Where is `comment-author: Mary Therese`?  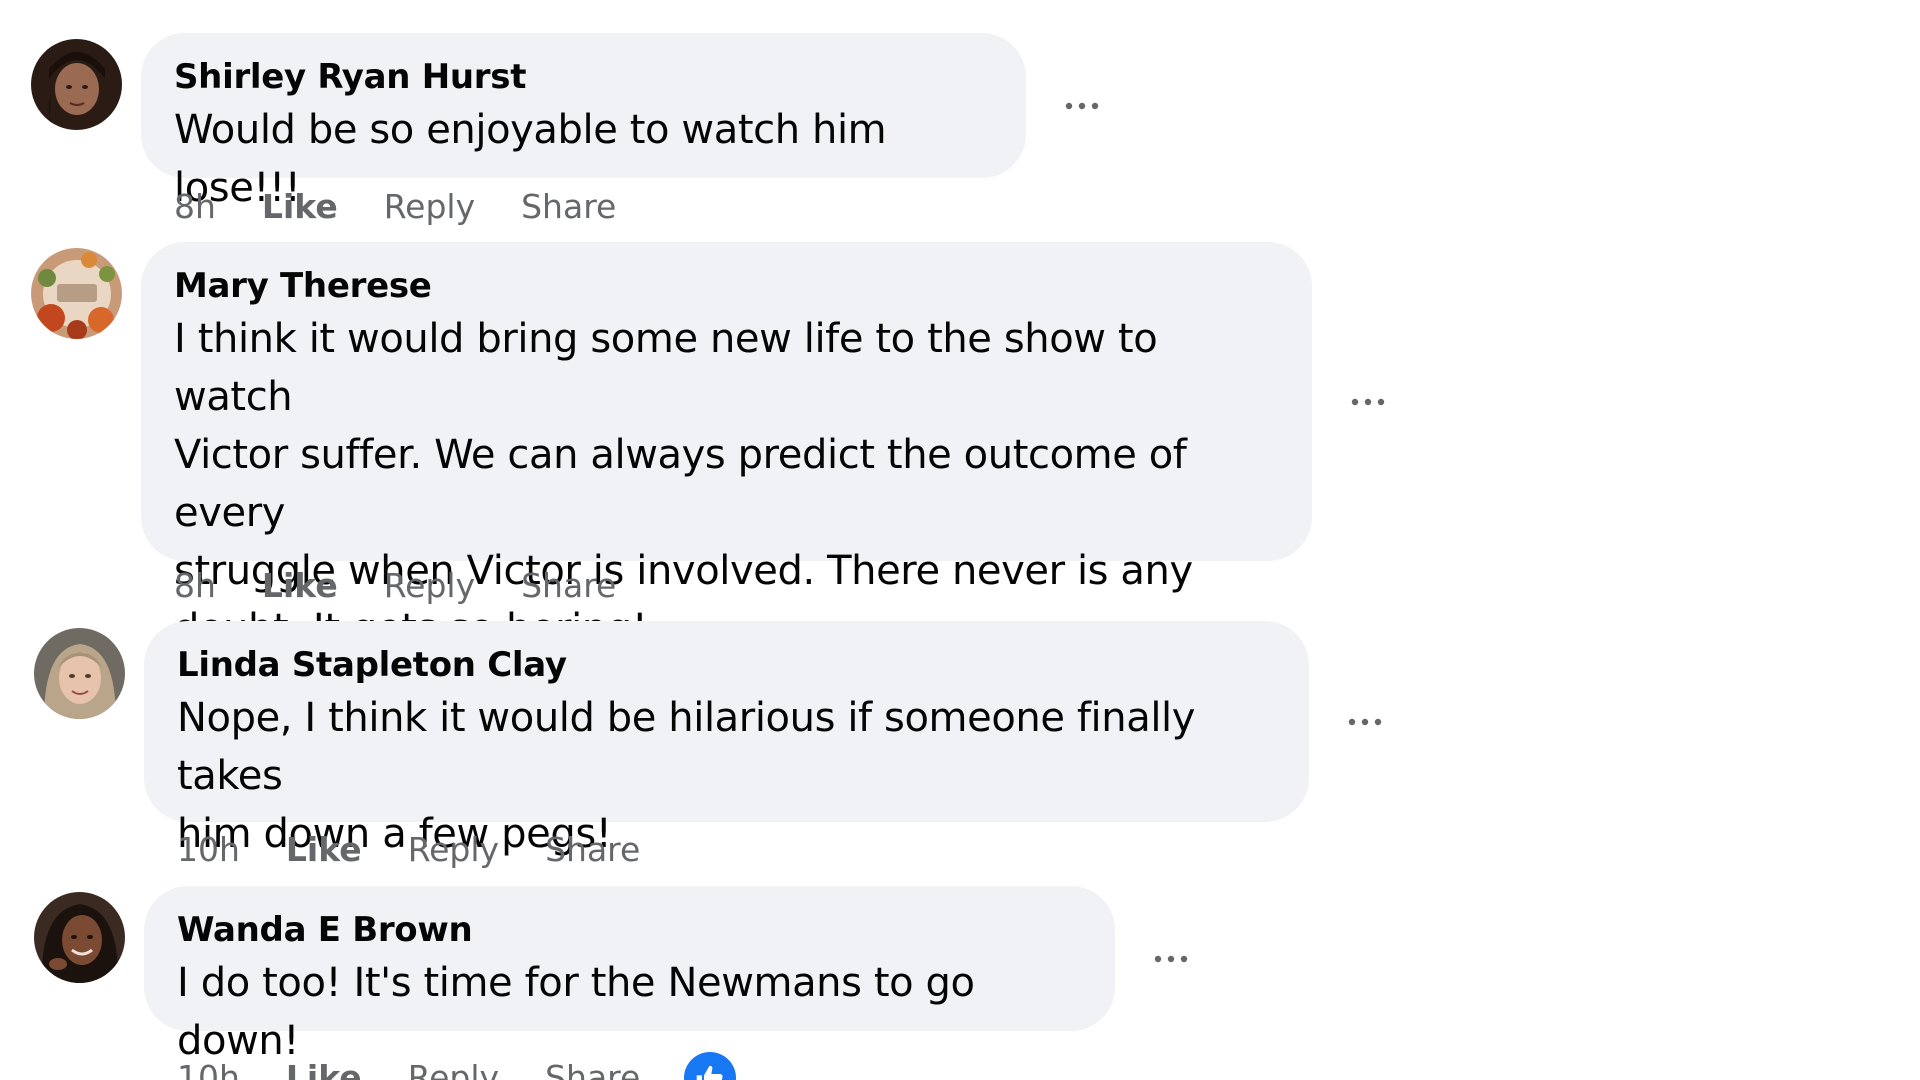
comment-author: Mary Therese is located at coordinates (726, 286).